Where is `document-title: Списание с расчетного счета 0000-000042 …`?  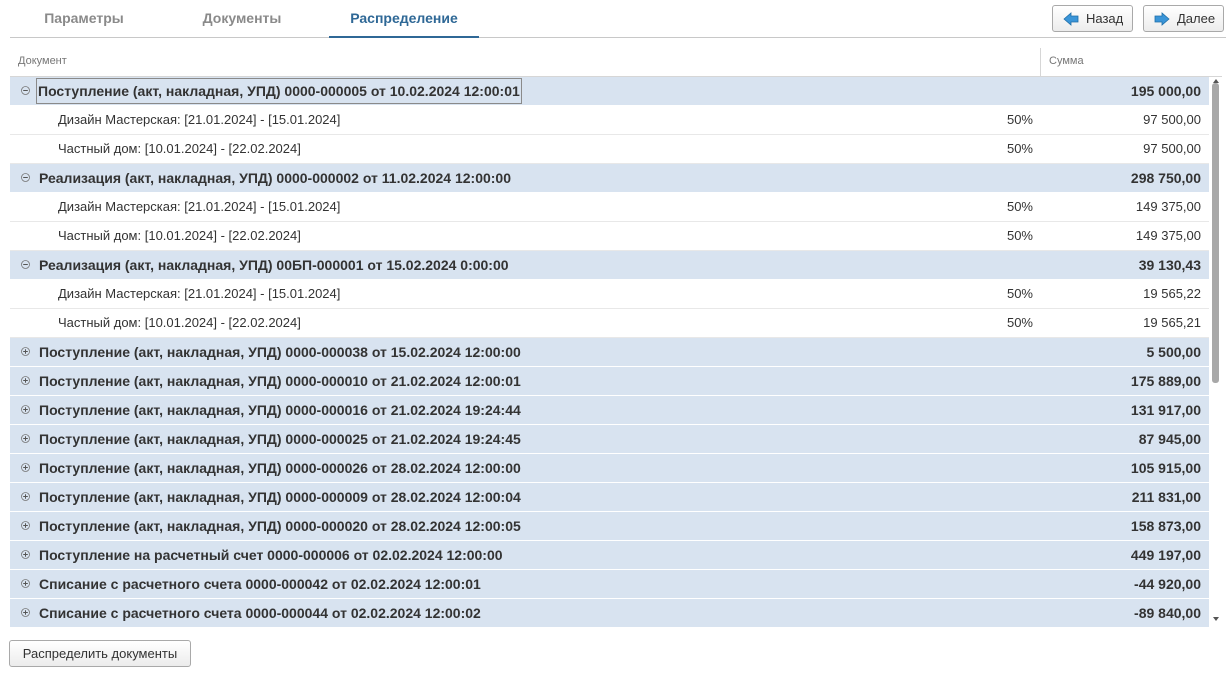
document-title: Списание с расчетного счета 0000-000042 … is located at coordinates (260, 584).